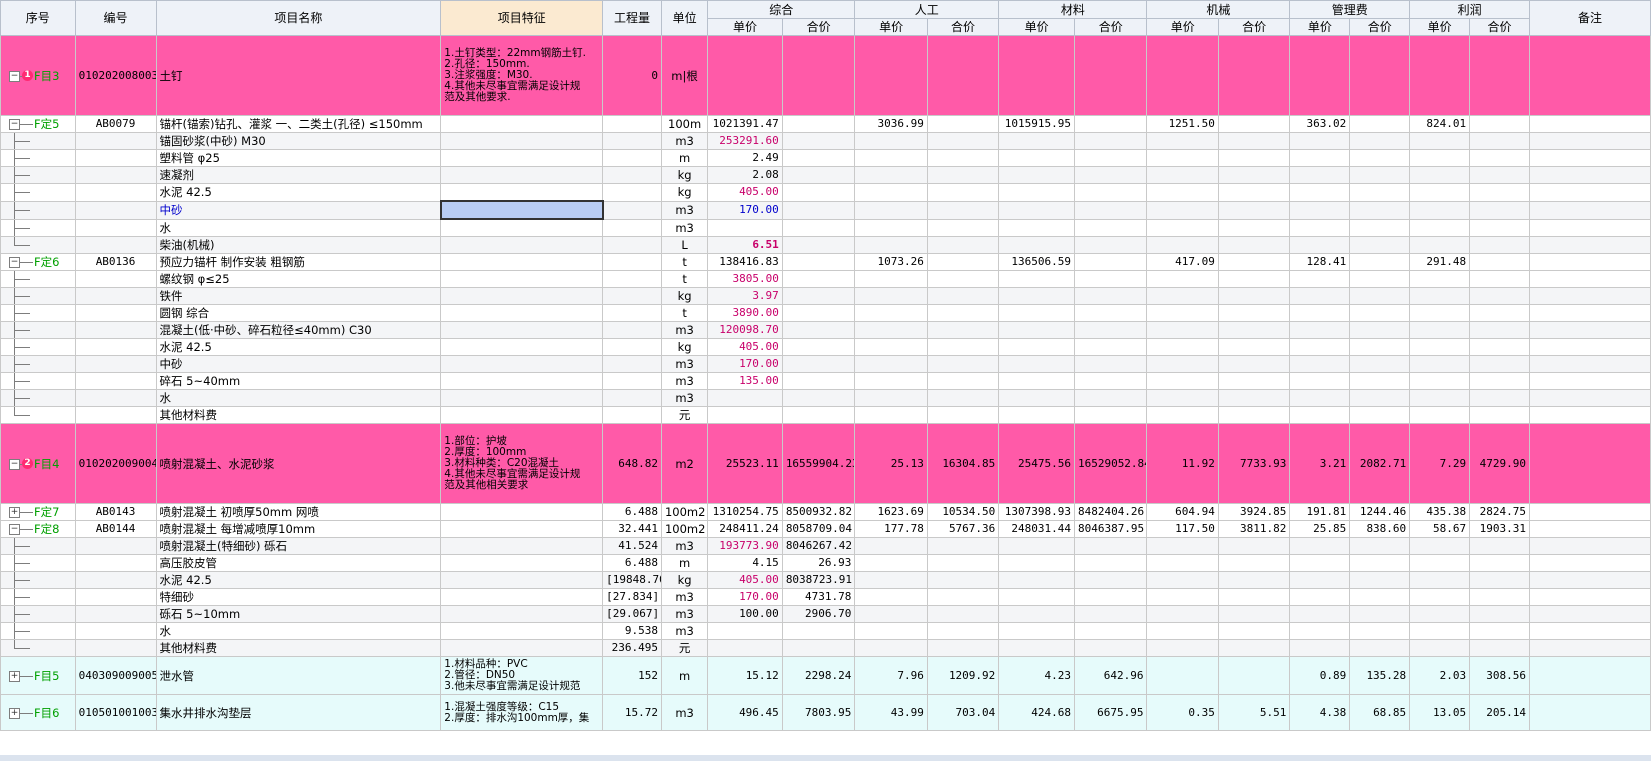 Image resolution: width=1651 pixels, height=761 pixels. I want to click on seq-cell: + F定7, so click(38, 512).